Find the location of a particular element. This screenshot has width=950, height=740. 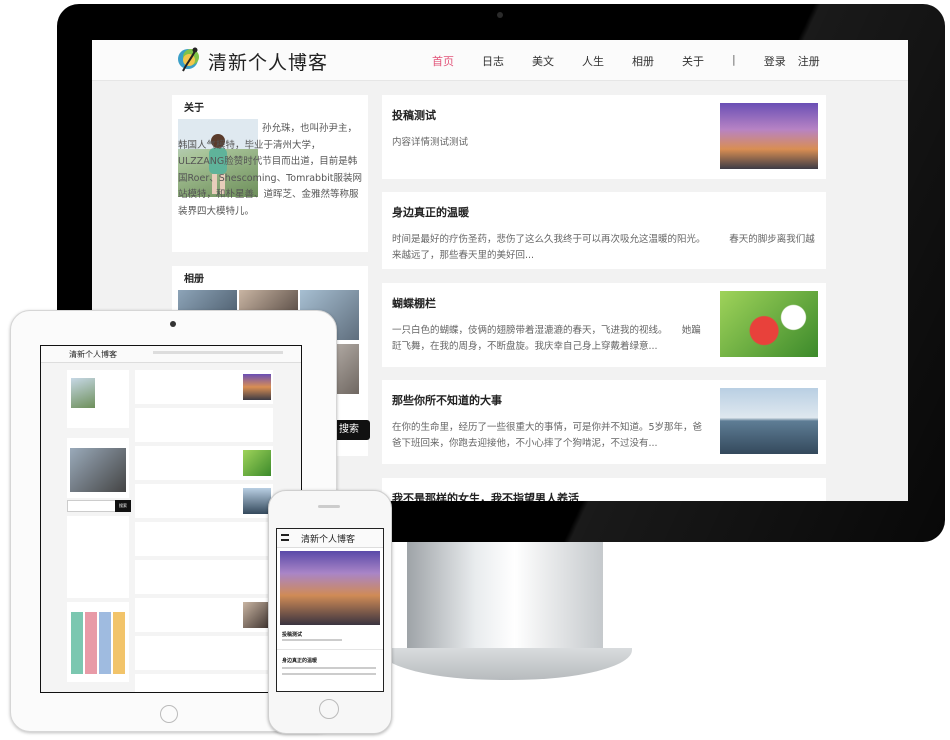

tablet-logo-text: 清新个人博客 is located at coordinates (93, 354).